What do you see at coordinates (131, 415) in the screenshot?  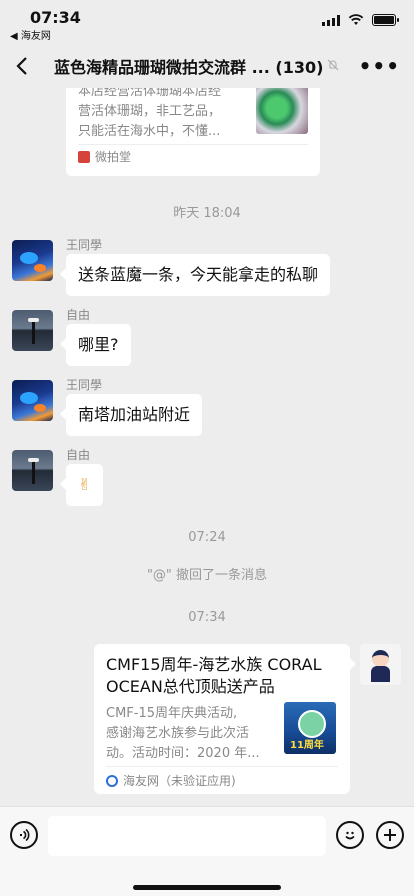 I see `message-bubble: 南塔加油站附近` at bounding box center [131, 415].